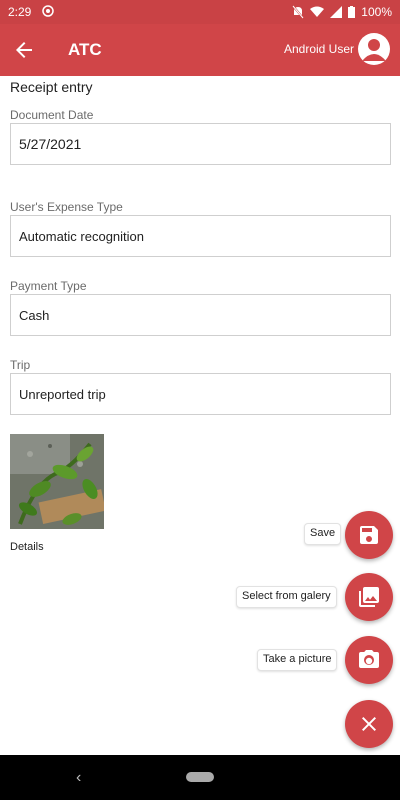 This screenshot has height=800, width=400. I want to click on nav-home-button, so click(200, 777).